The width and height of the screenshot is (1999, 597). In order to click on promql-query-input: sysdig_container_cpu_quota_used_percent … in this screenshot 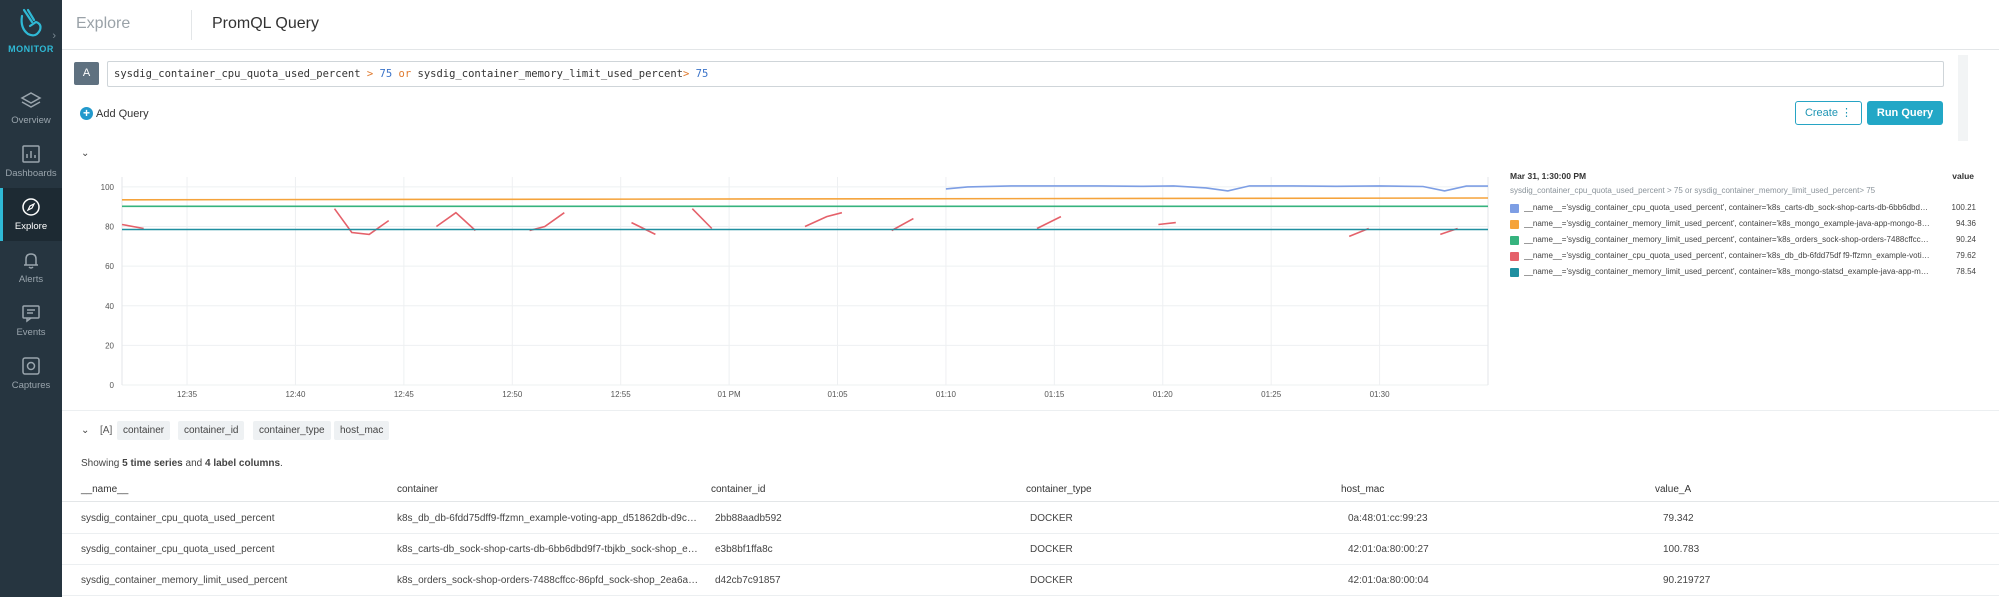, I will do `click(1025, 74)`.